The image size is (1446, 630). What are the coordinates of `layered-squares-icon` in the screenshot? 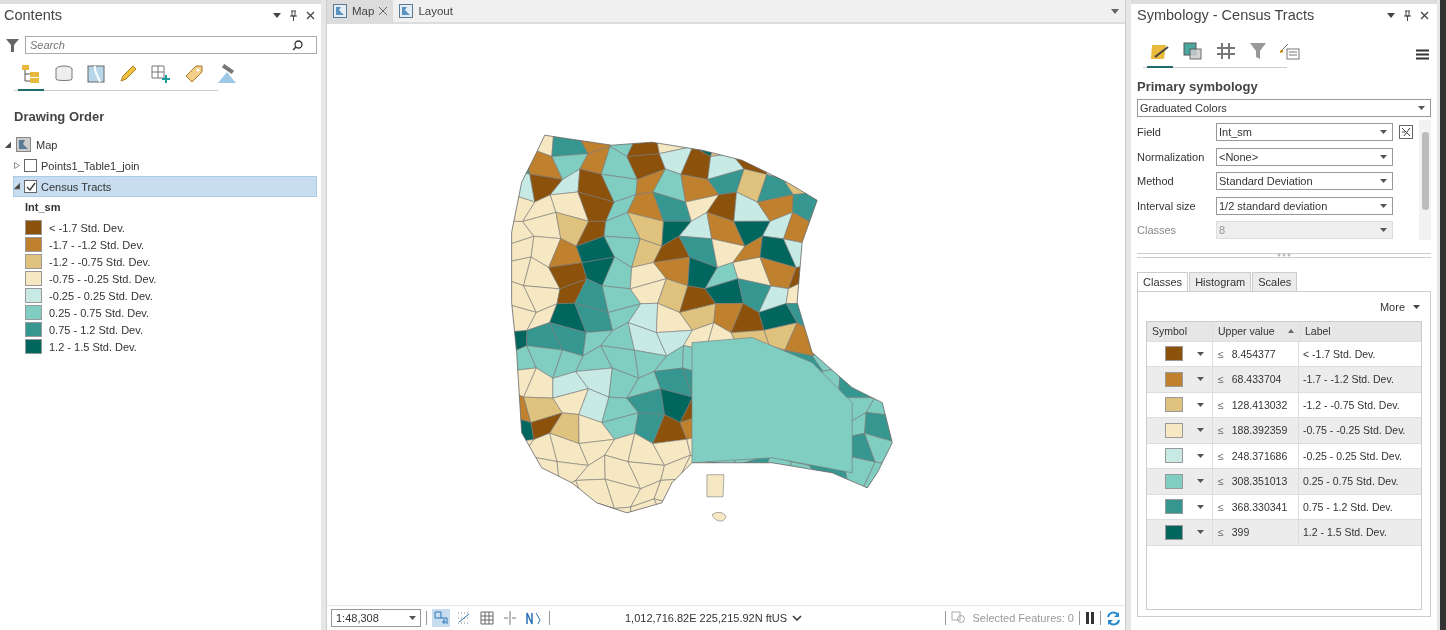 It's located at (1193, 51).